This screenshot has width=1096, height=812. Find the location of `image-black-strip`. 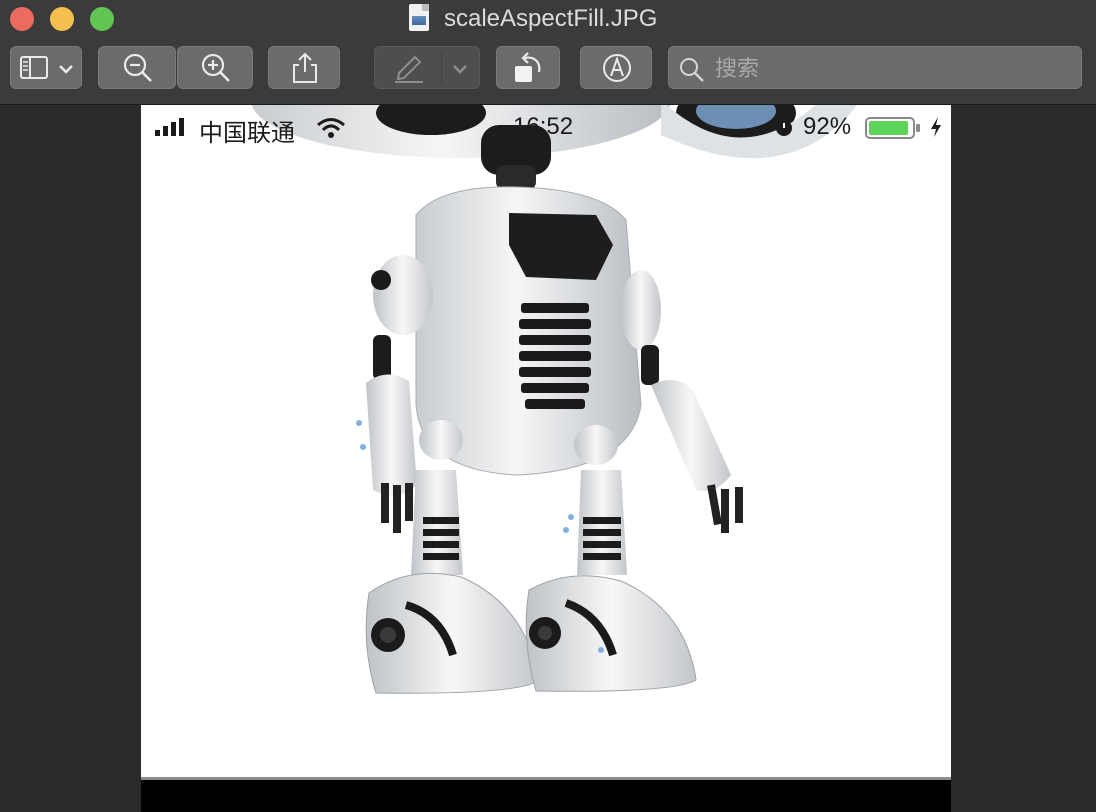

image-black-strip is located at coordinates (546, 796).